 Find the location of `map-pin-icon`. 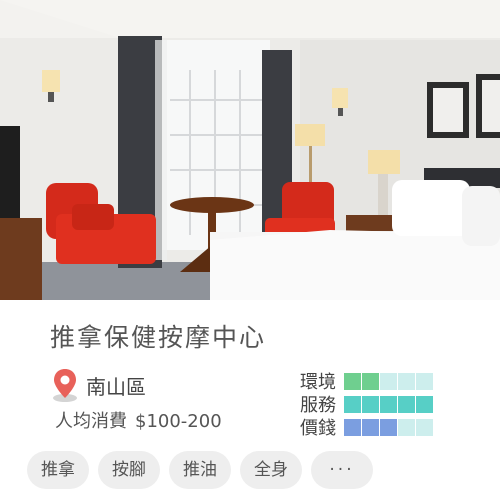

map-pin-icon is located at coordinates (65, 385).